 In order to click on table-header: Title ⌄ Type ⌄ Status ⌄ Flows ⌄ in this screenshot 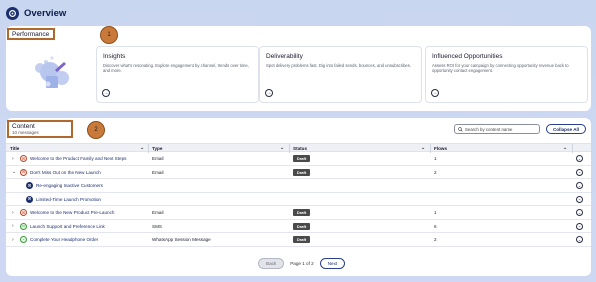, I will do `click(298, 148)`.